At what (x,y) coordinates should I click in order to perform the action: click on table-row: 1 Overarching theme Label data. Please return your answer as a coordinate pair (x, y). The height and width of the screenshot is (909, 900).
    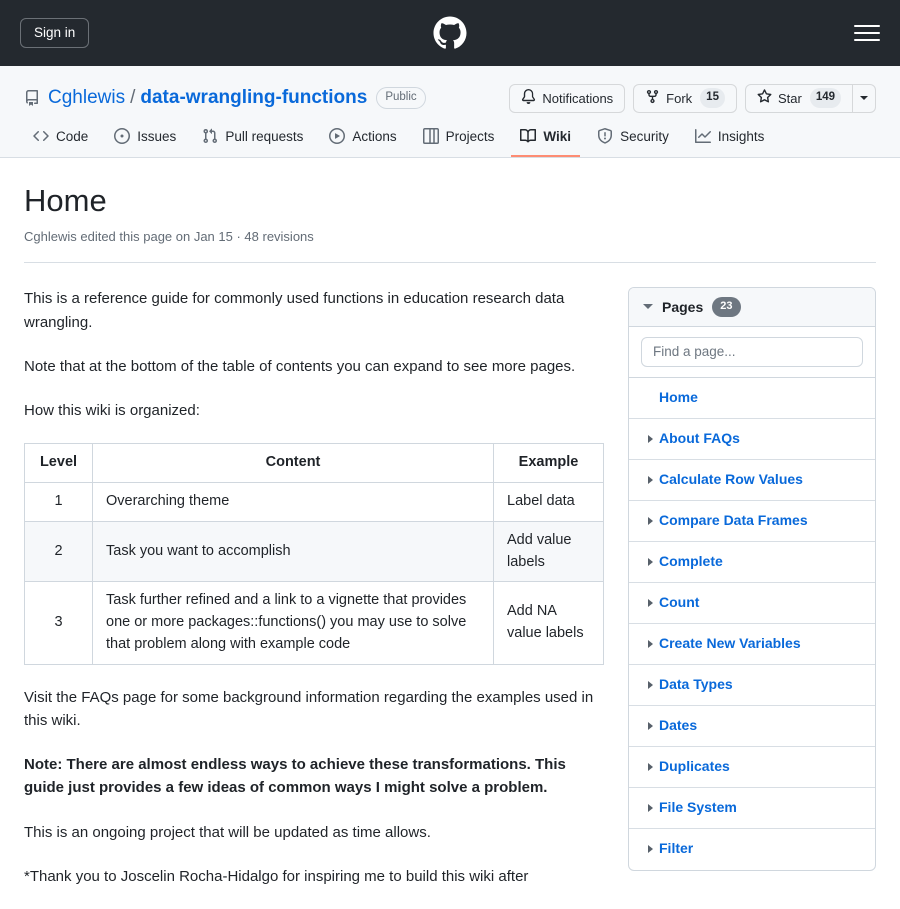
    Looking at the image, I should click on (314, 502).